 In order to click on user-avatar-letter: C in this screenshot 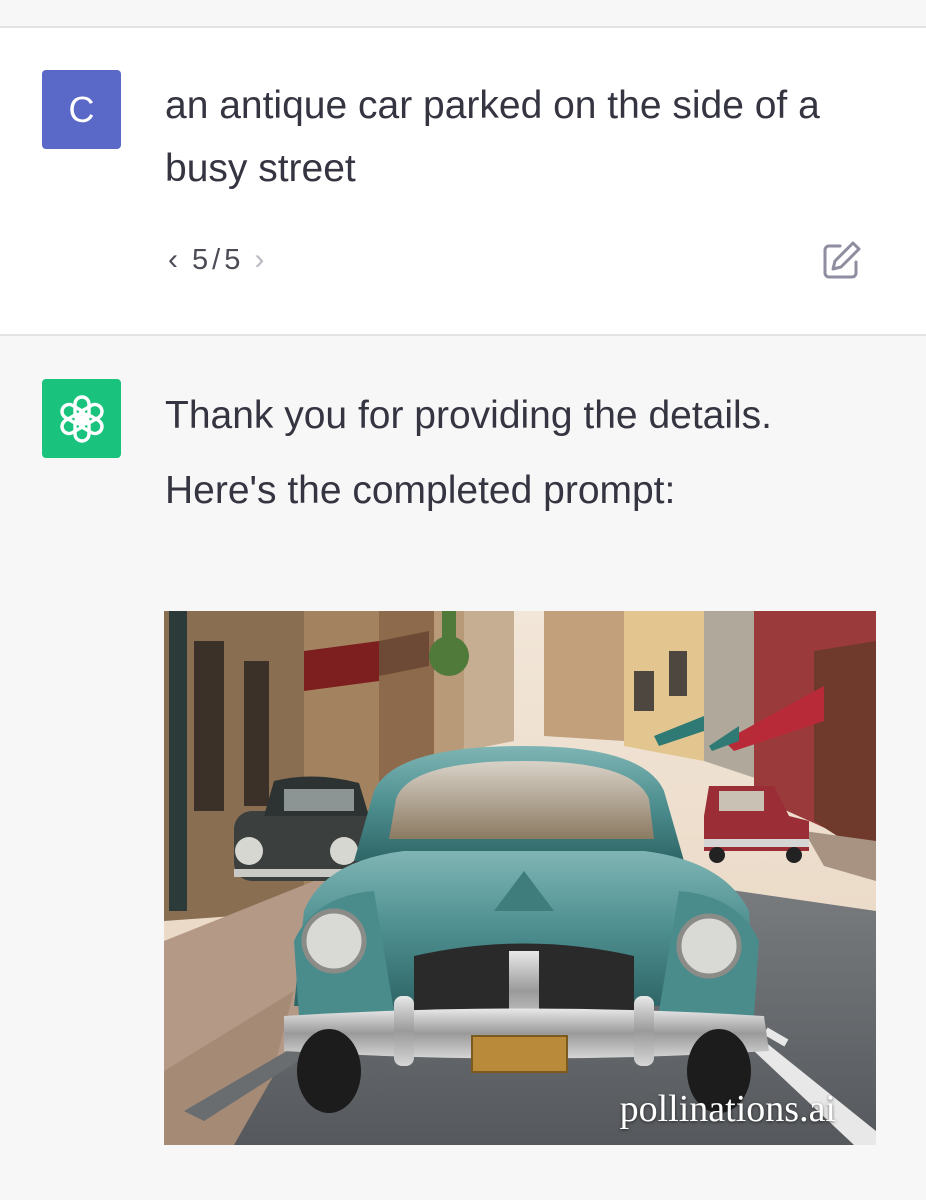, I will do `click(81, 109)`.